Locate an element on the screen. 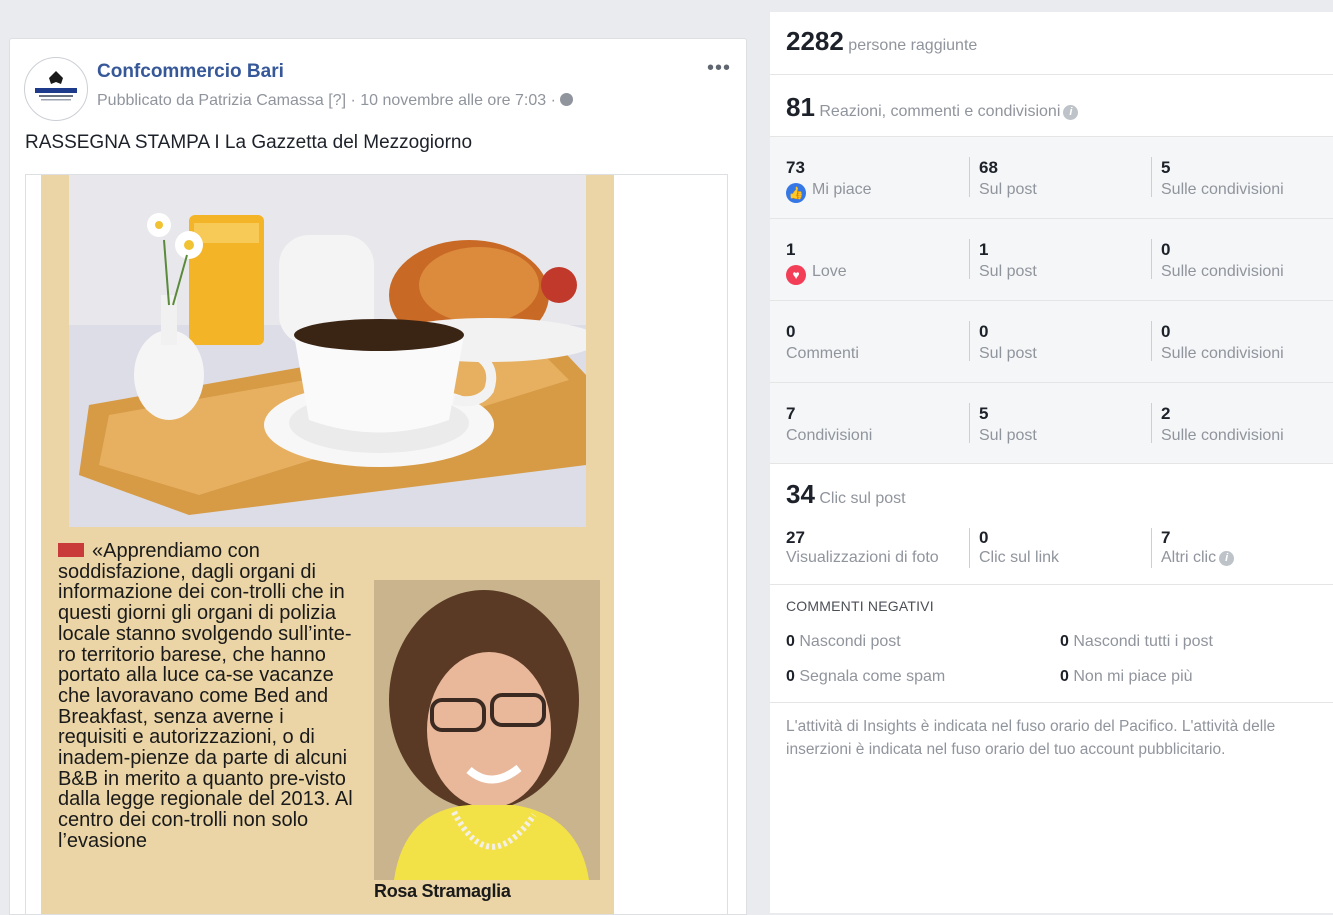 This screenshot has width=1333, height=915. likes-total: 73 is located at coordinates (795, 167).